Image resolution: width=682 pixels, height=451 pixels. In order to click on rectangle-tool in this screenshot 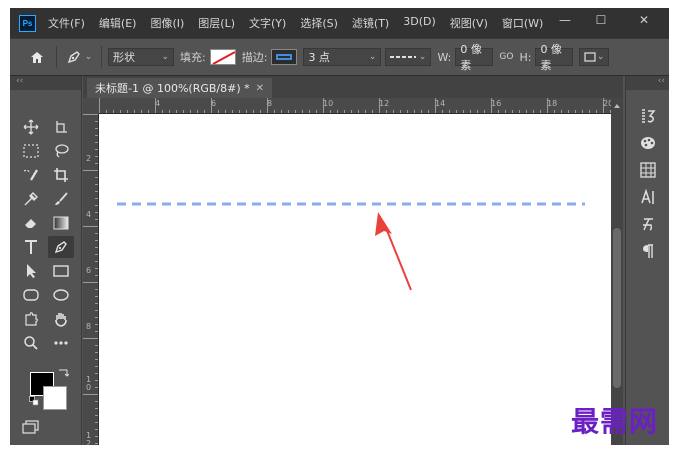, I will do `click(61, 271)`.